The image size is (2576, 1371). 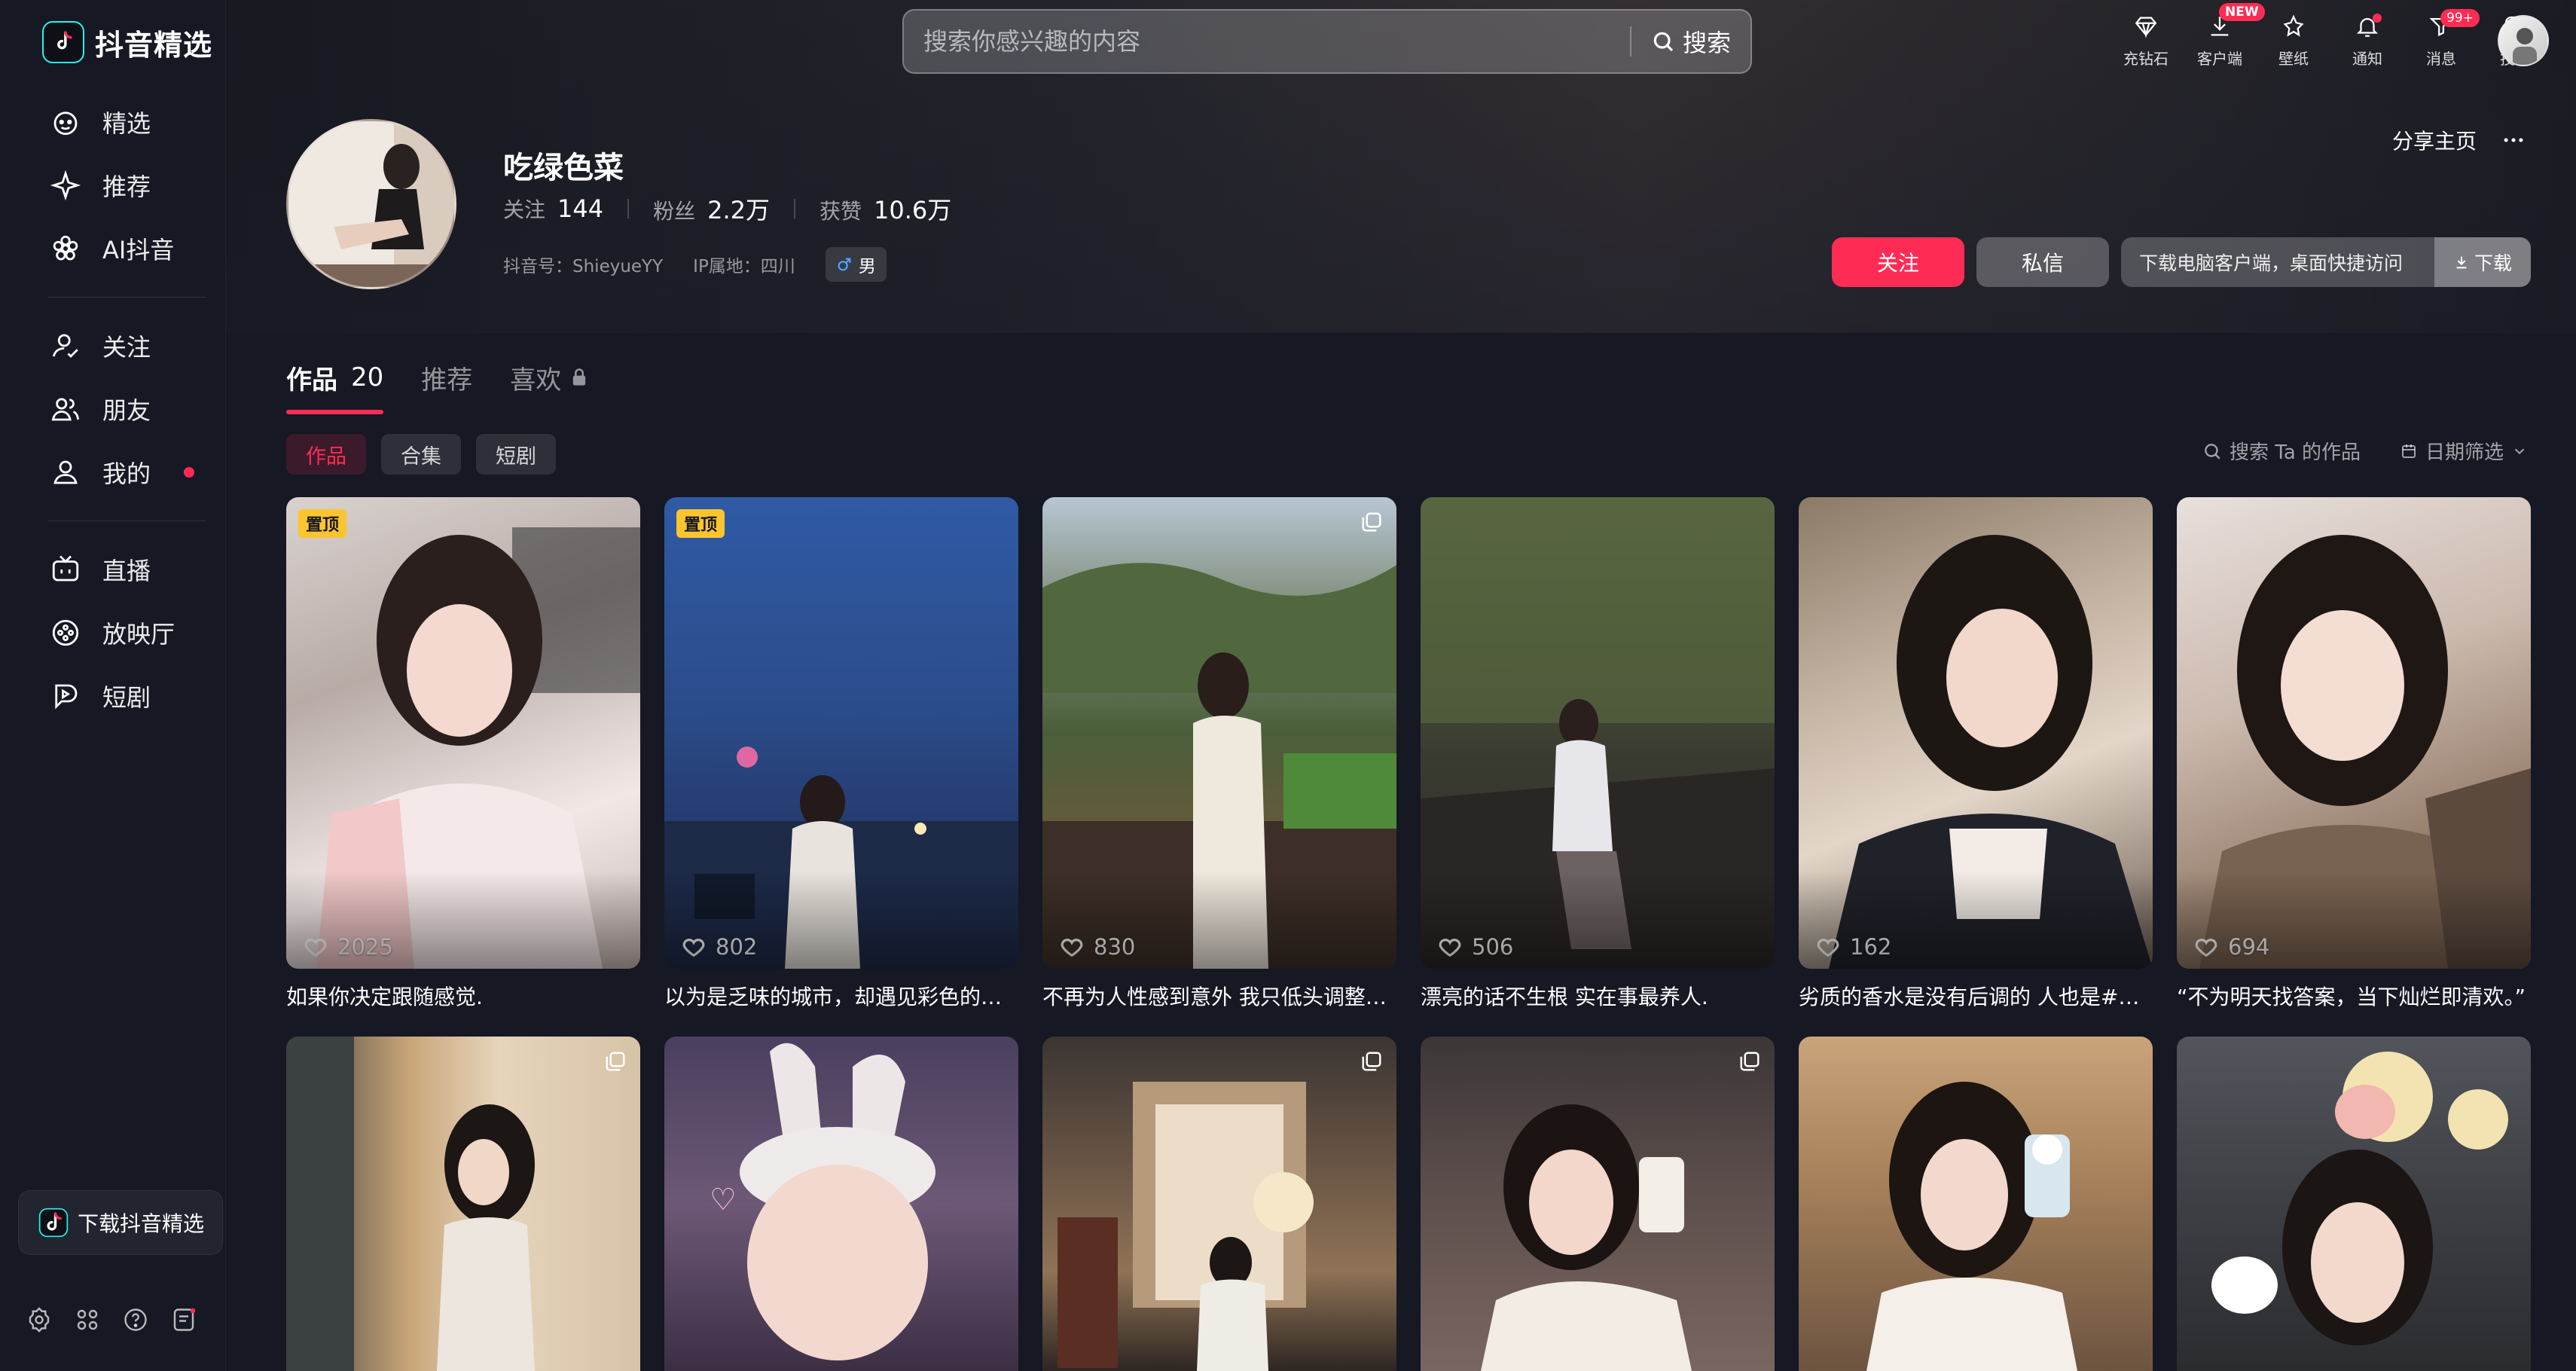 I want to click on like-count: 2025, so click(x=348, y=947).